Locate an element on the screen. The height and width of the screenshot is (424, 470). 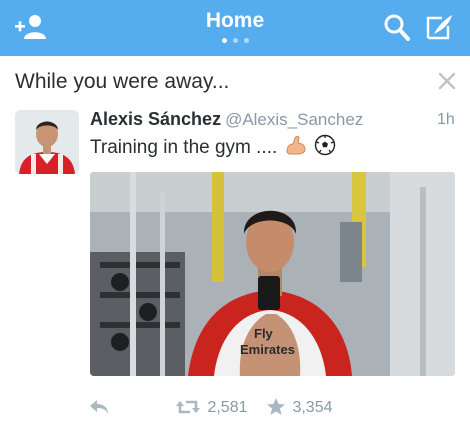
compose-tweet-icon is located at coordinates (441, 27).